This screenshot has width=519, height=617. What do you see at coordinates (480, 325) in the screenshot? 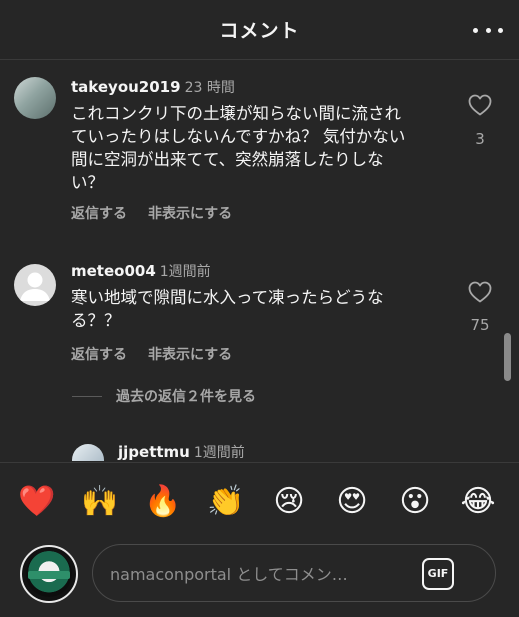
I see `like-count: 75` at bounding box center [480, 325].